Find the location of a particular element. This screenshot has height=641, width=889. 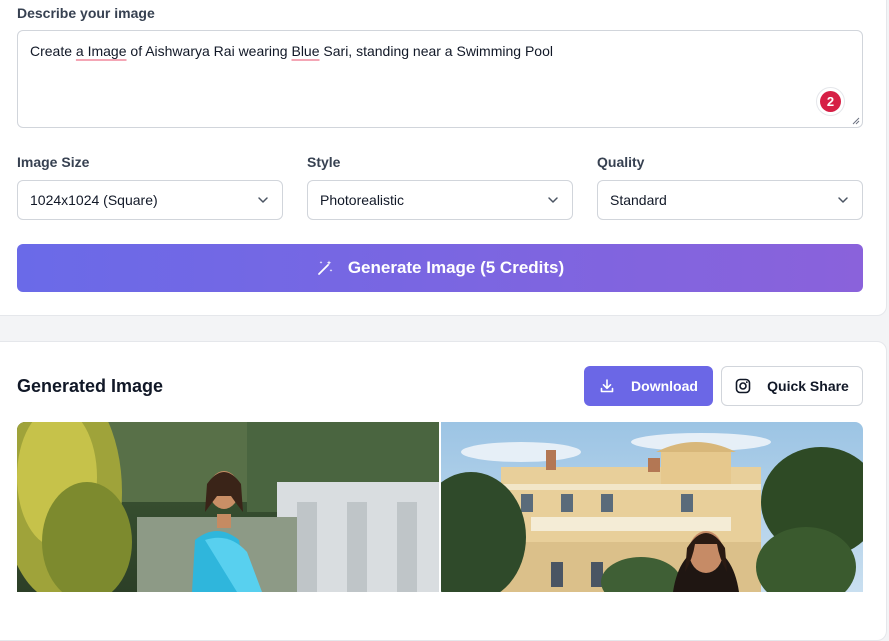

download-icon is located at coordinates (607, 386).